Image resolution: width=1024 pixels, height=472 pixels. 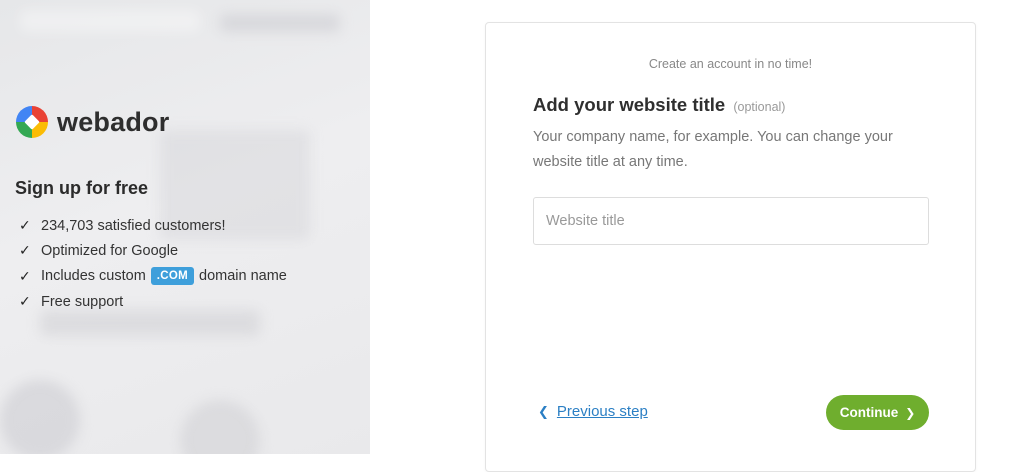 What do you see at coordinates (759, 107) in the screenshot?
I see `optional-label: (optional)` at bounding box center [759, 107].